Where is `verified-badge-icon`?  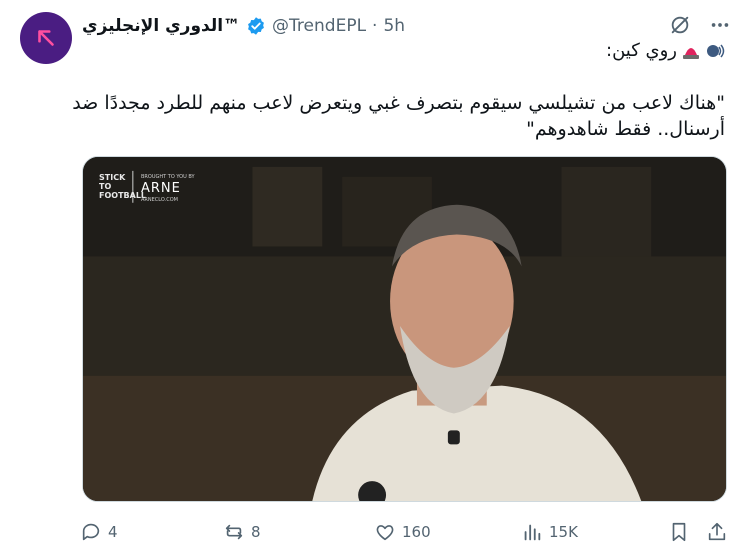 verified-badge-icon is located at coordinates (256, 26).